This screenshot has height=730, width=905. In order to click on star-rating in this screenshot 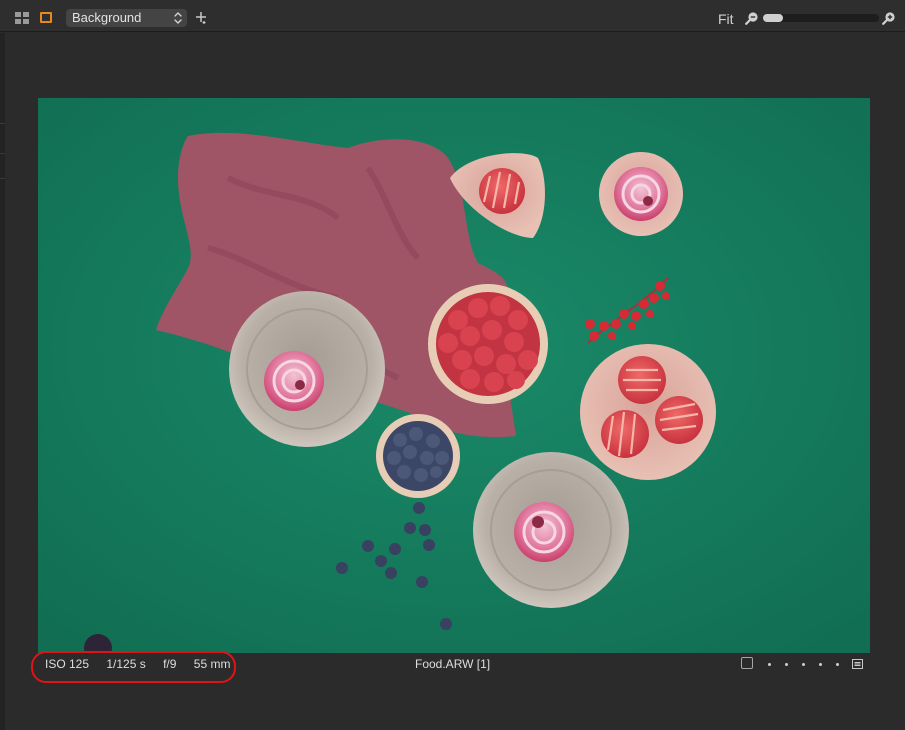, I will do `click(804, 664)`.